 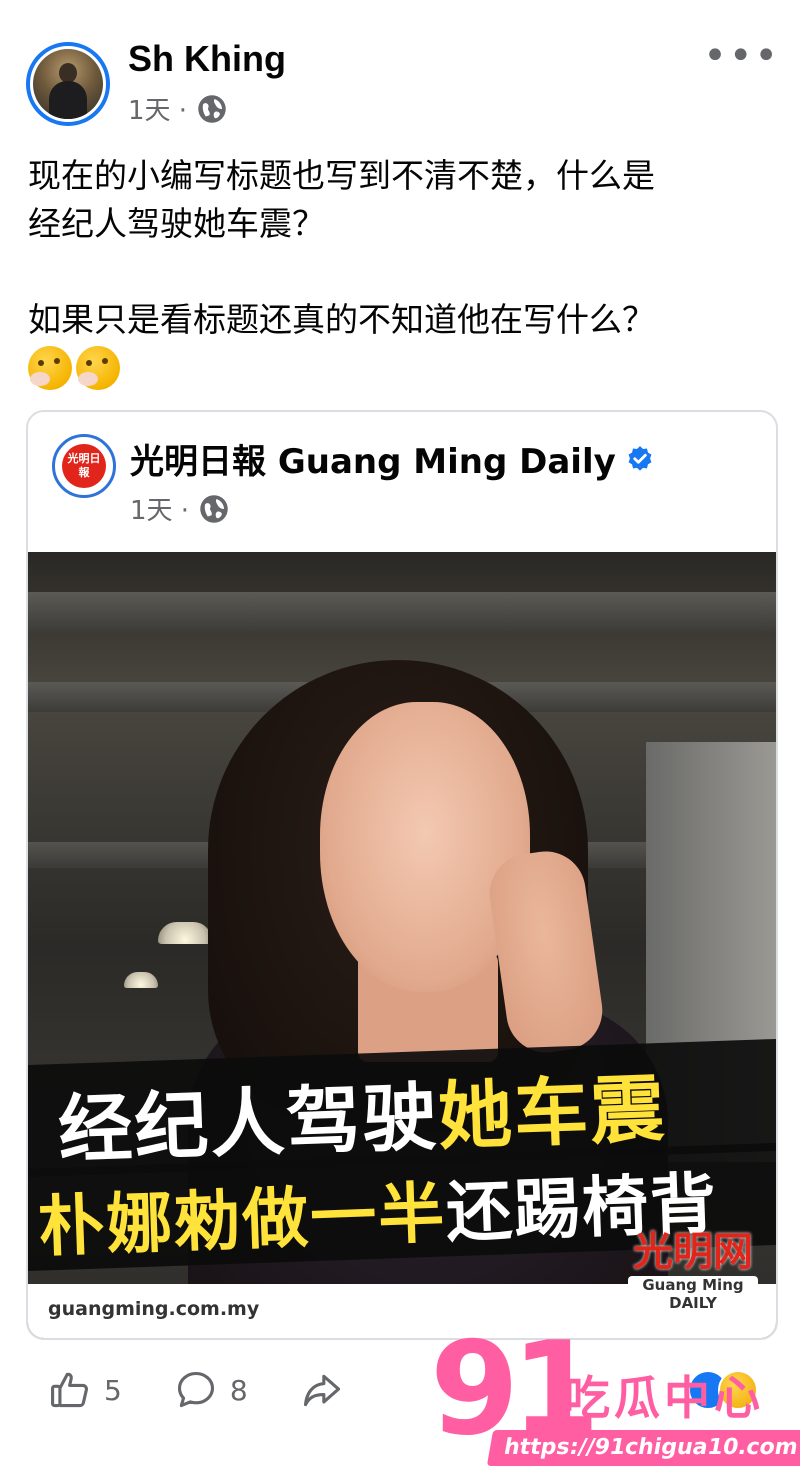 What do you see at coordinates (341, 319) in the screenshot?
I see `post-text-line: 如果只是看标题还真的不知道他在写什么？` at bounding box center [341, 319].